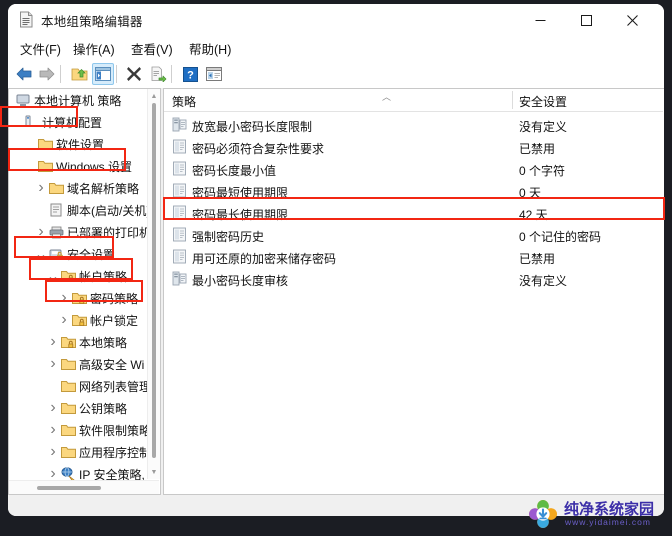 The width and height of the screenshot is (672, 536). Describe the element at coordinates (413, 213) in the screenshot. I see `list-item: 密码最长使用期限 42 天` at that location.